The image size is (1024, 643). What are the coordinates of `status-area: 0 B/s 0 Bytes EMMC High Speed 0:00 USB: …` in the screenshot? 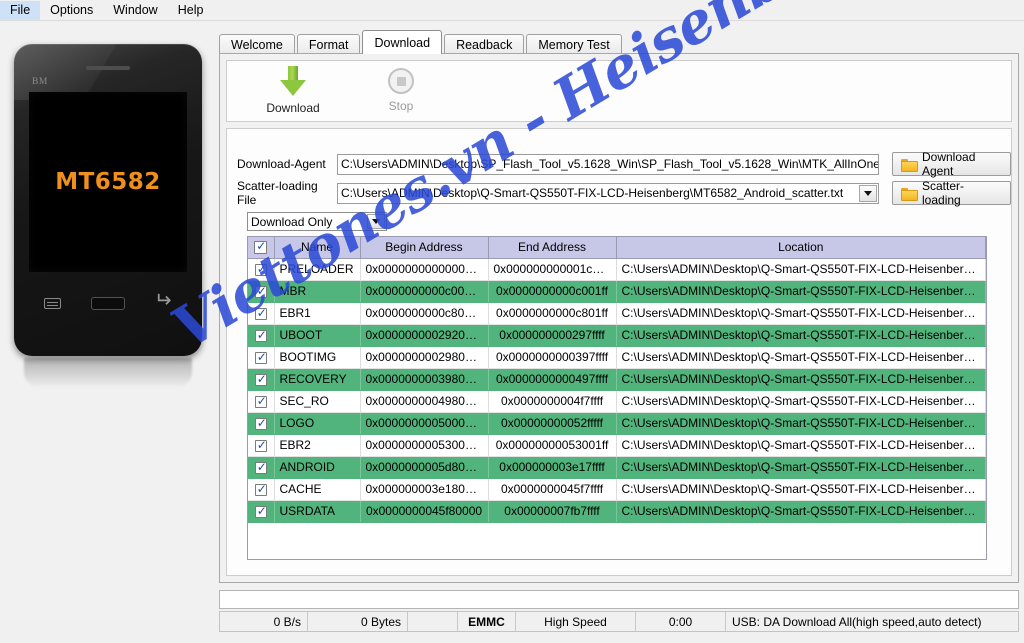 It's located at (619, 613).